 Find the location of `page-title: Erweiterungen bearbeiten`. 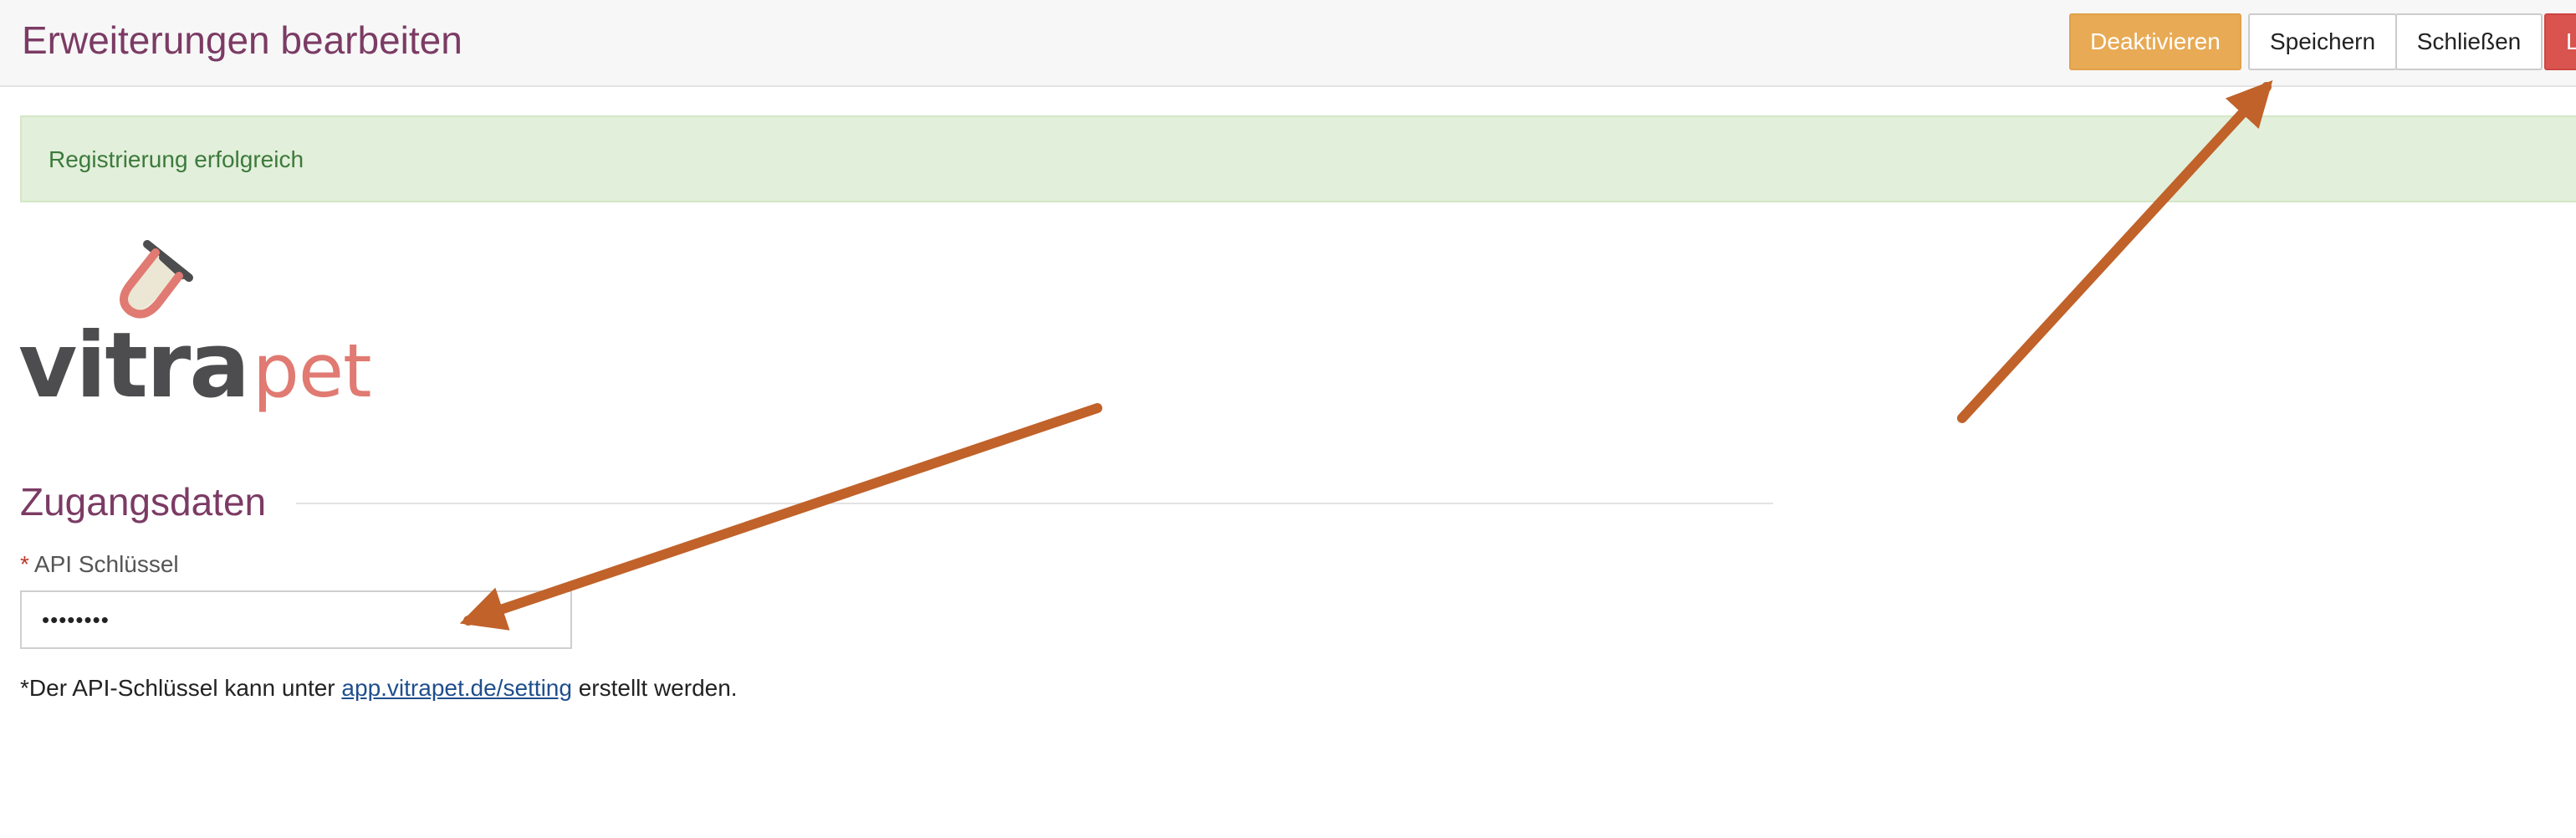

page-title: Erweiterungen bearbeiten is located at coordinates (242, 40).